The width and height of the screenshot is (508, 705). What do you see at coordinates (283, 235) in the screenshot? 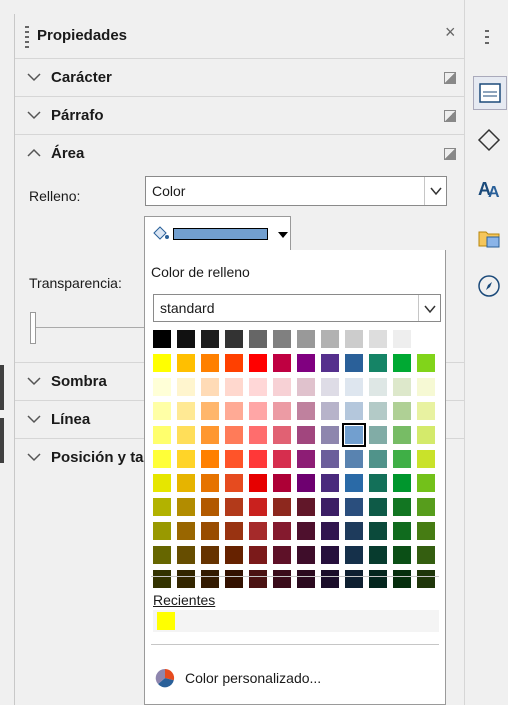
I see `dropdown-arrow-icon` at bounding box center [283, 235].